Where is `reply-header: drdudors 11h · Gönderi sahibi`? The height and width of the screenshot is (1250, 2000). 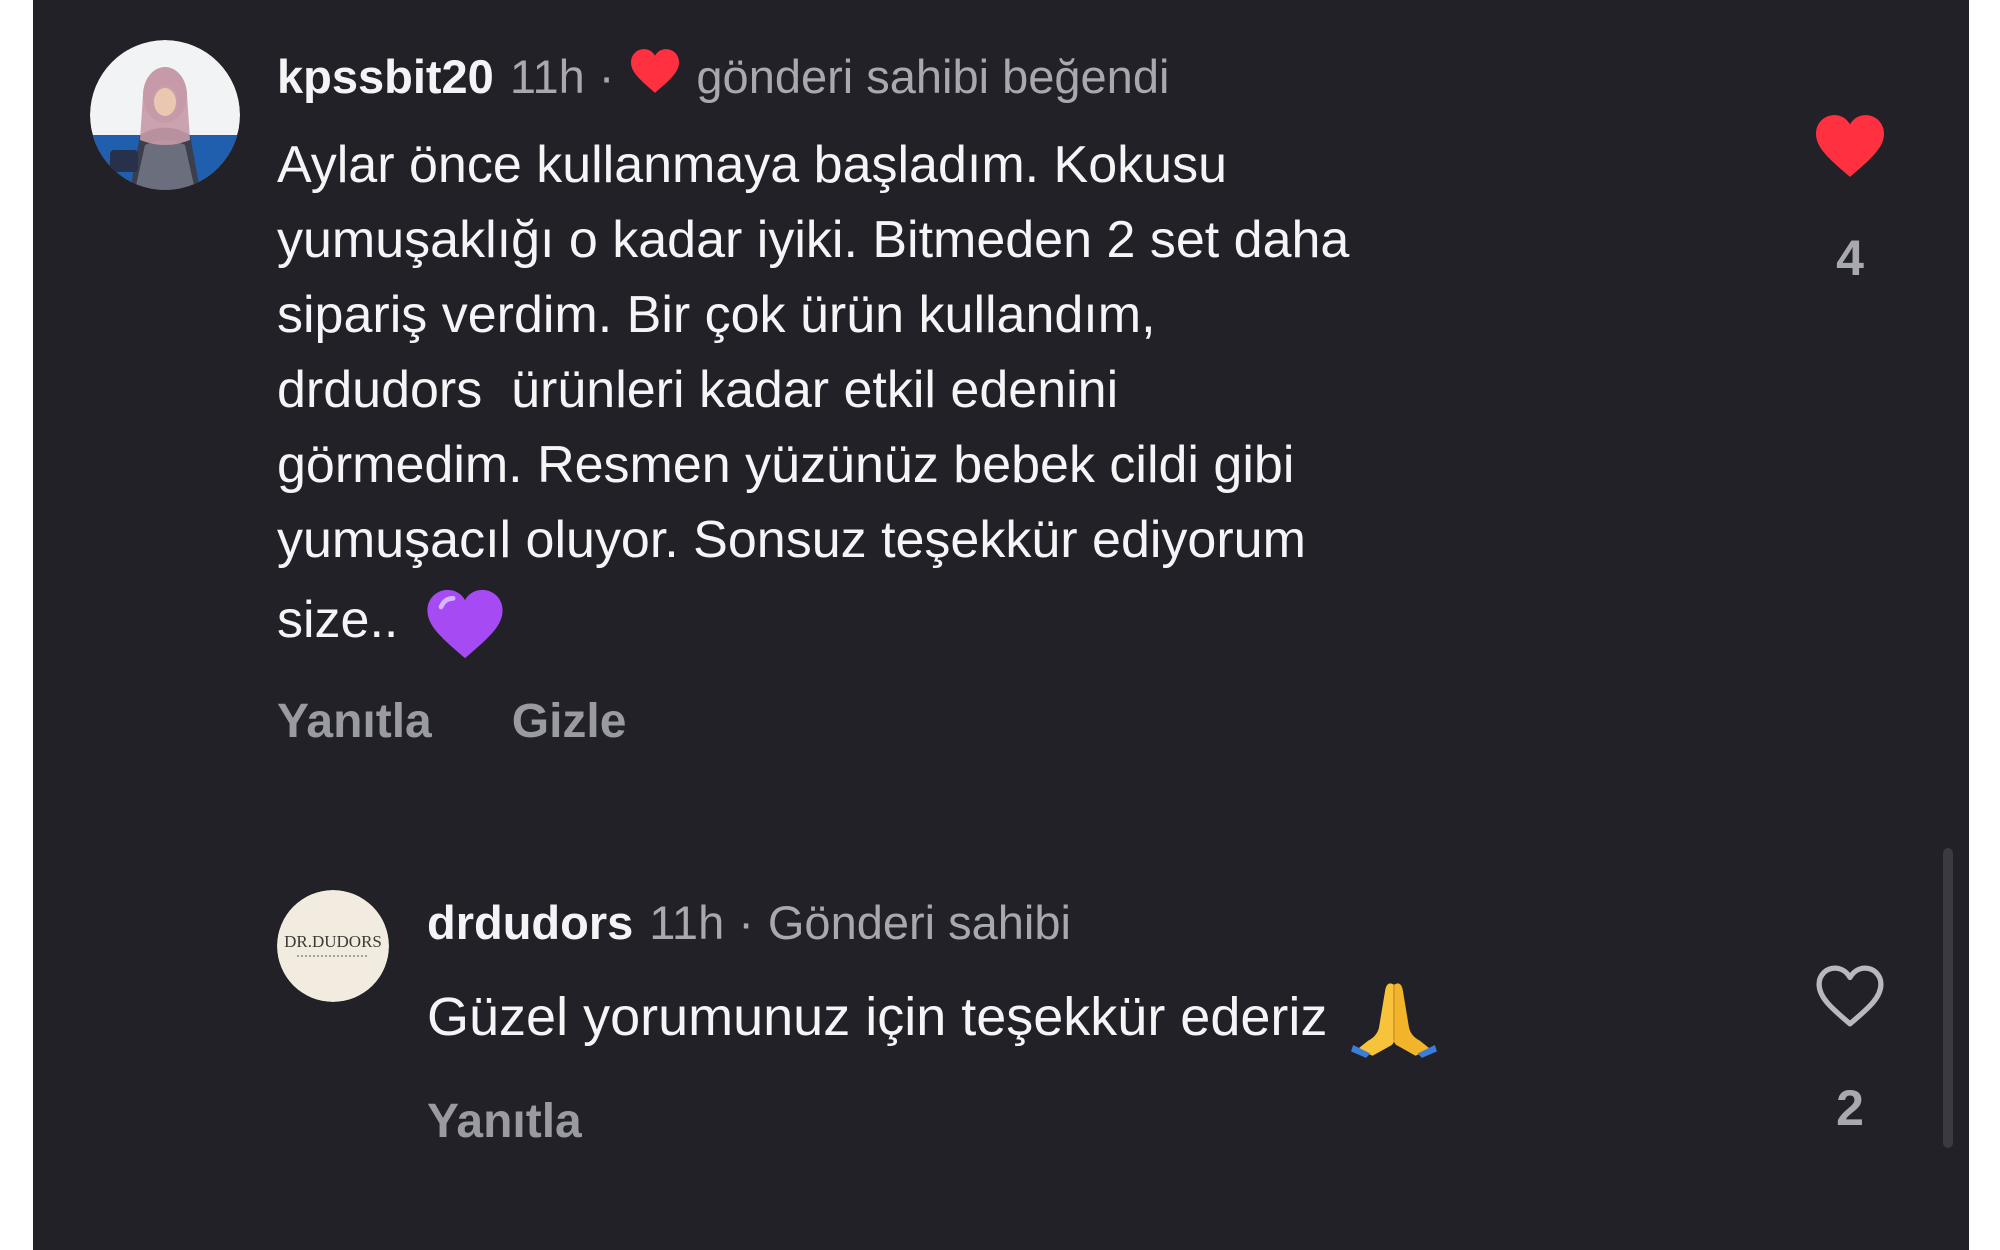 reply-header: drdudors 11h · Gönderi sahibi is located at coordinates (749, 922).